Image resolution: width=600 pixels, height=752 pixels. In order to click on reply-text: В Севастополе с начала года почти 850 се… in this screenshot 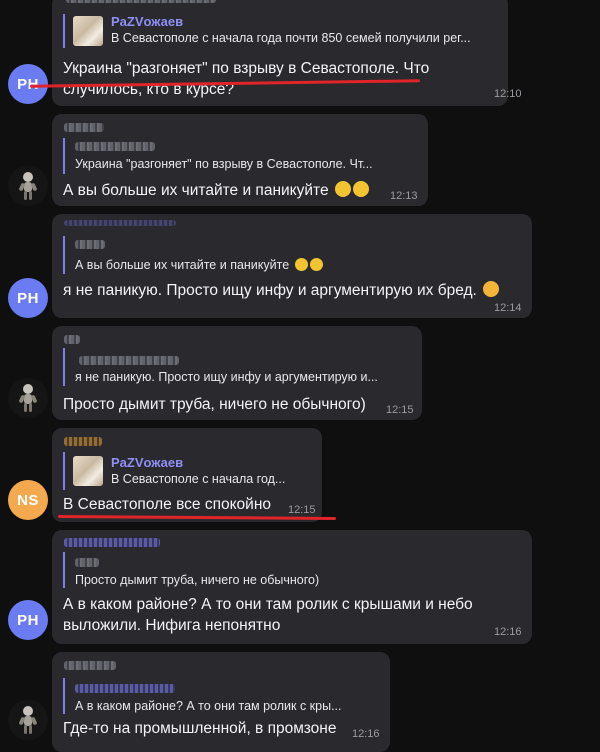, I will do `click(291, 38)`.